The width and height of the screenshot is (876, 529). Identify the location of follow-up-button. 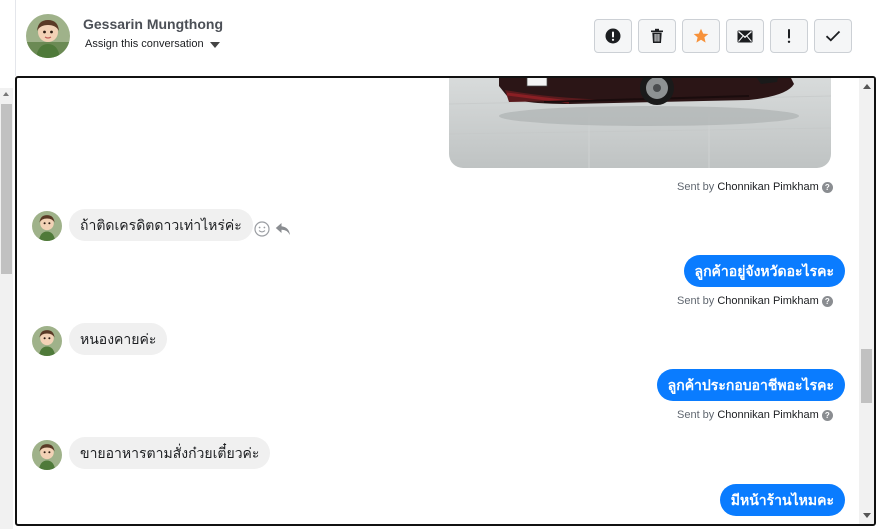
(789, 36).